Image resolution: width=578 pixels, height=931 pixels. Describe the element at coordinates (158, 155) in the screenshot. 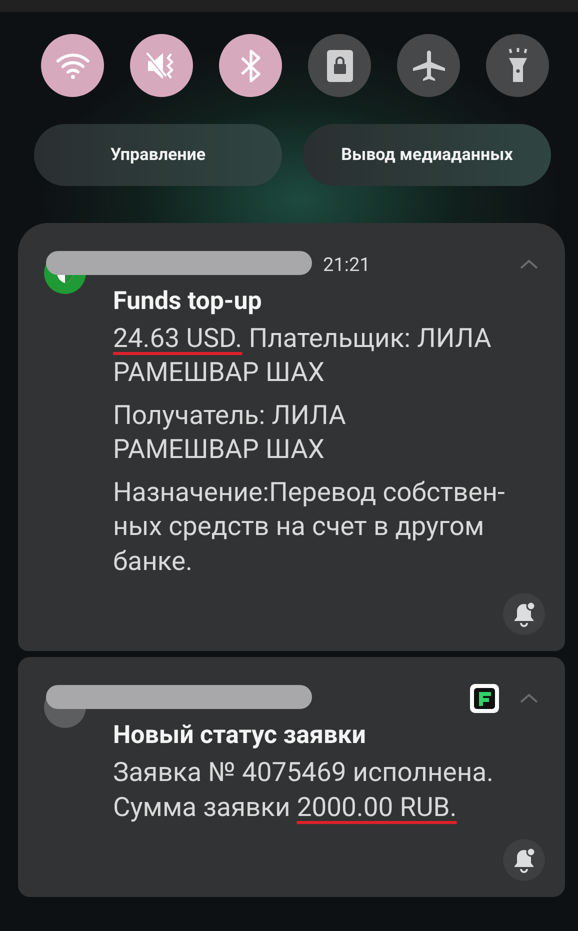

I see `panel-button: Управление` at that location.